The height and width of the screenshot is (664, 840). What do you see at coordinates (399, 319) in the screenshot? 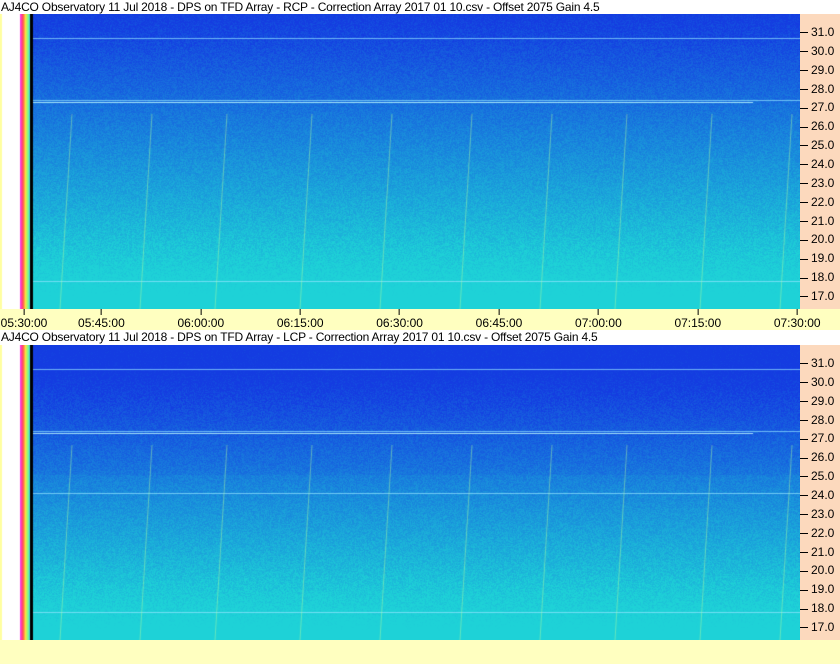
I see `x-tick-label: 06:30:00` at bounding box center [399, 319].